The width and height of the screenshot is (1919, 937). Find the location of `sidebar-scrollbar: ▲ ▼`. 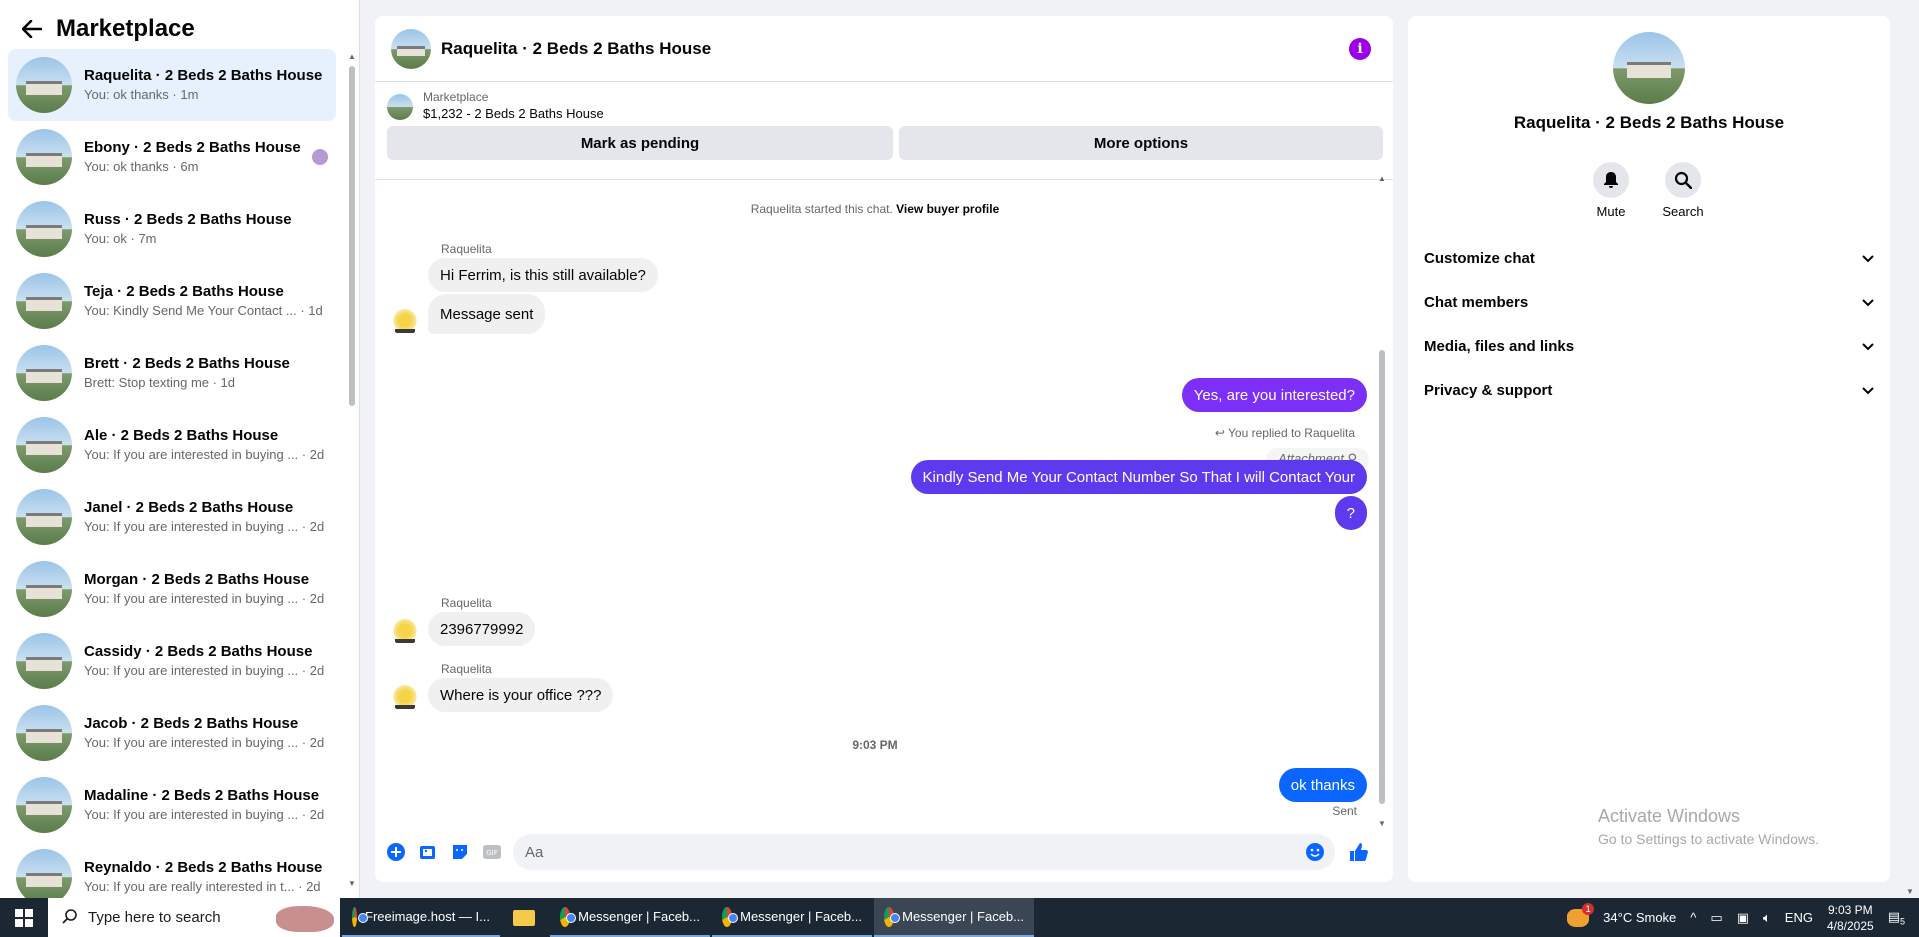

sidebar-scrollbar: ▲ ▼ is located at coordinates (351, 470).